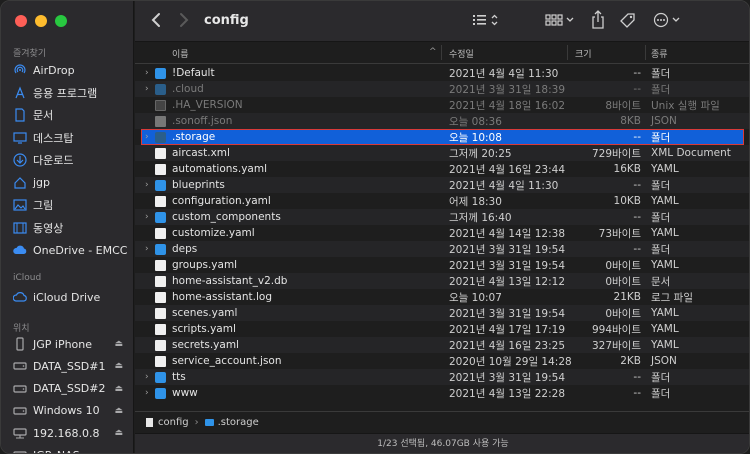  Describe the element at coordinates (442, 137) in the screenshot. I see `file-row: › .storage 오늘 10:08 -- 폴더` at that location.